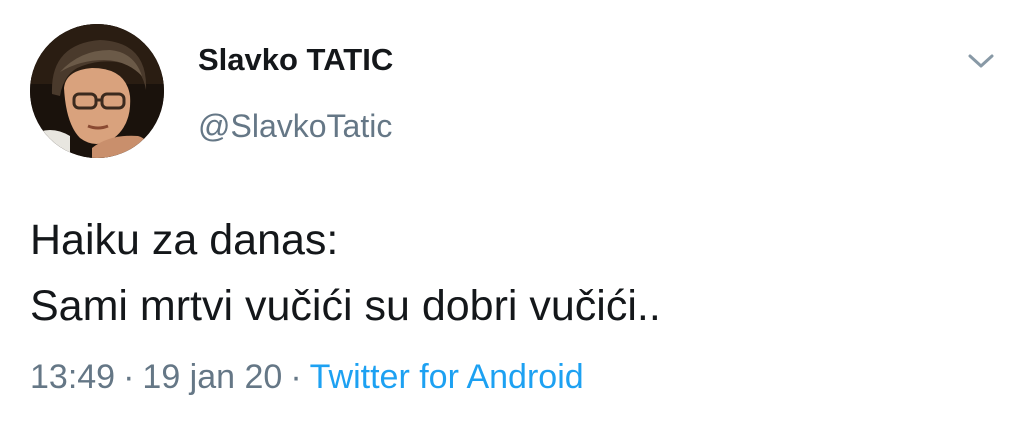  What do you see at coordinates (184, 240) in the screenshot?
I see `tweet-line: Haiku za danas:` at bounding box center [184, 240].